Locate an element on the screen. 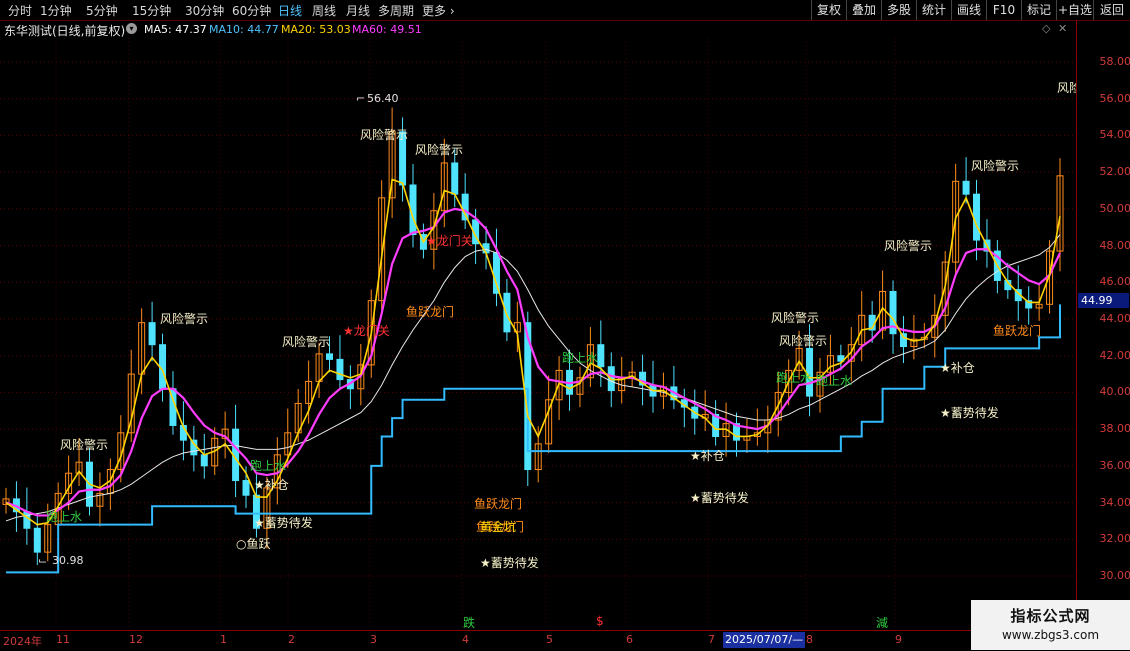  period-tab-1min: 1分钟 is located at coordinates (56, 10).